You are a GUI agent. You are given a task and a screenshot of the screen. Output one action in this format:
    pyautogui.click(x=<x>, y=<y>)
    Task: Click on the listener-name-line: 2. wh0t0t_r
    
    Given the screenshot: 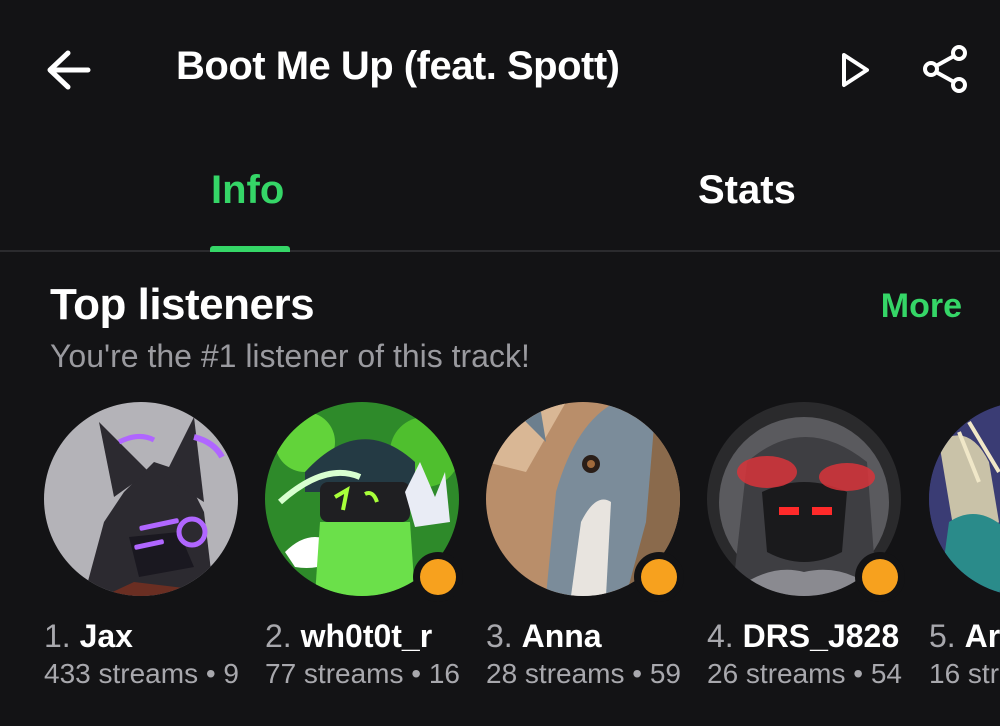 What is the action you would take?
    pyautogui.click(x=363, y=636)
    